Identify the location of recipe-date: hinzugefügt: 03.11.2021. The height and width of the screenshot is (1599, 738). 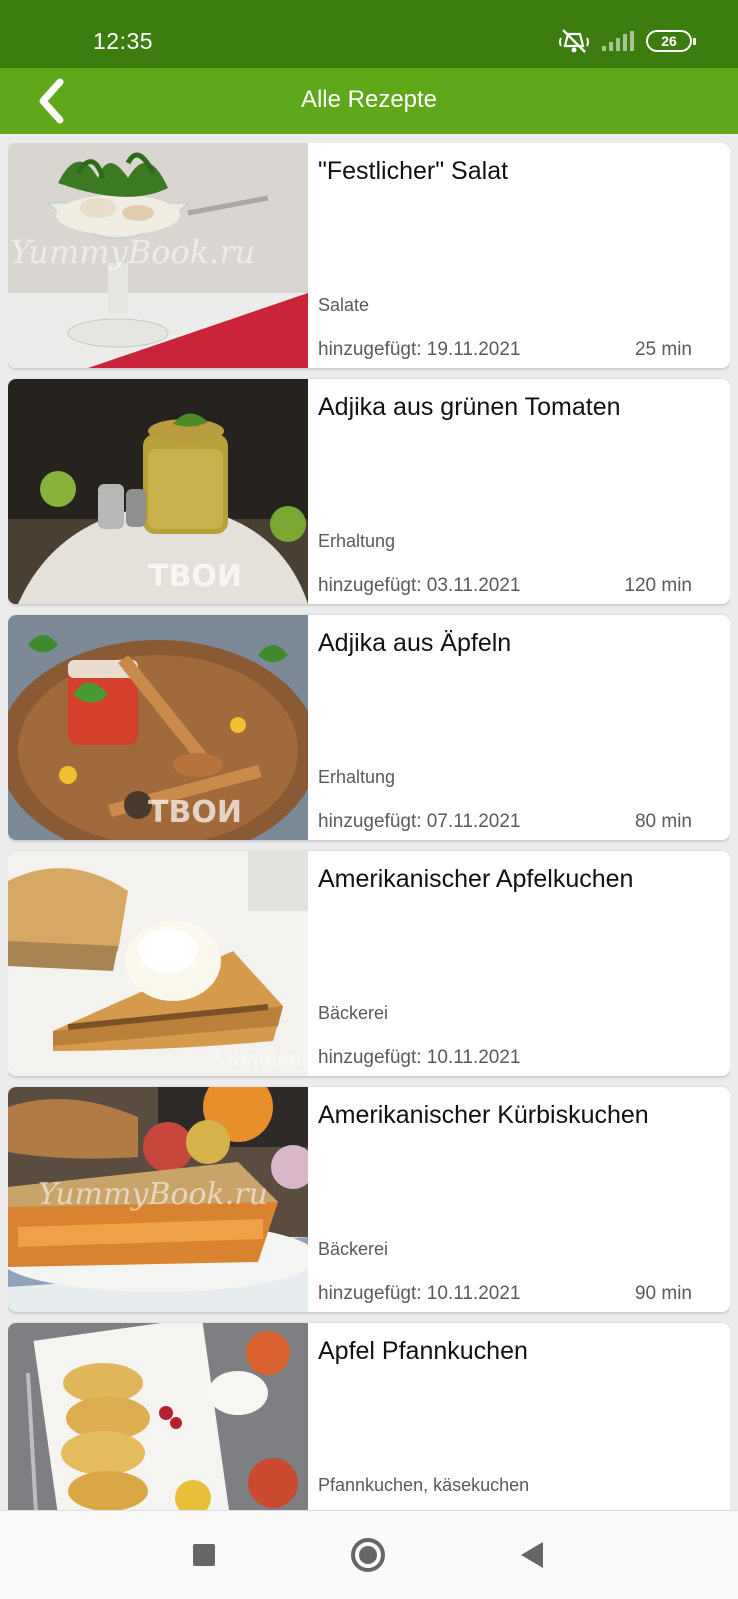
(419, 585).